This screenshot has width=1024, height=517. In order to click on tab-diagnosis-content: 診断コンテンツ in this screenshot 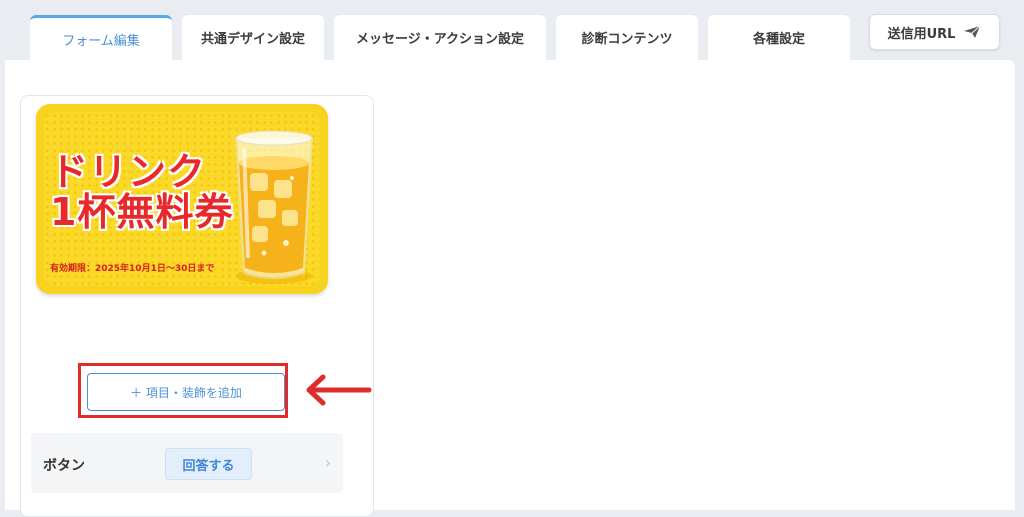, I will do `click(627, 37)`.